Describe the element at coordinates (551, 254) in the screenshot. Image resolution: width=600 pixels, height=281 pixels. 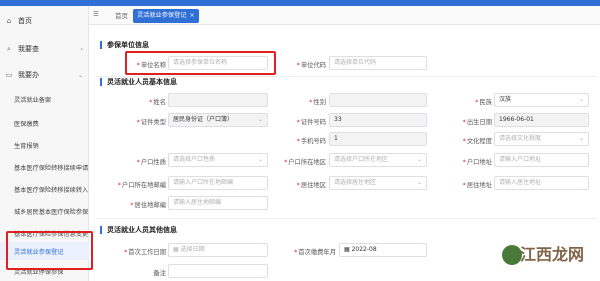
I see `watermark-text: 江西龙网` at that location.